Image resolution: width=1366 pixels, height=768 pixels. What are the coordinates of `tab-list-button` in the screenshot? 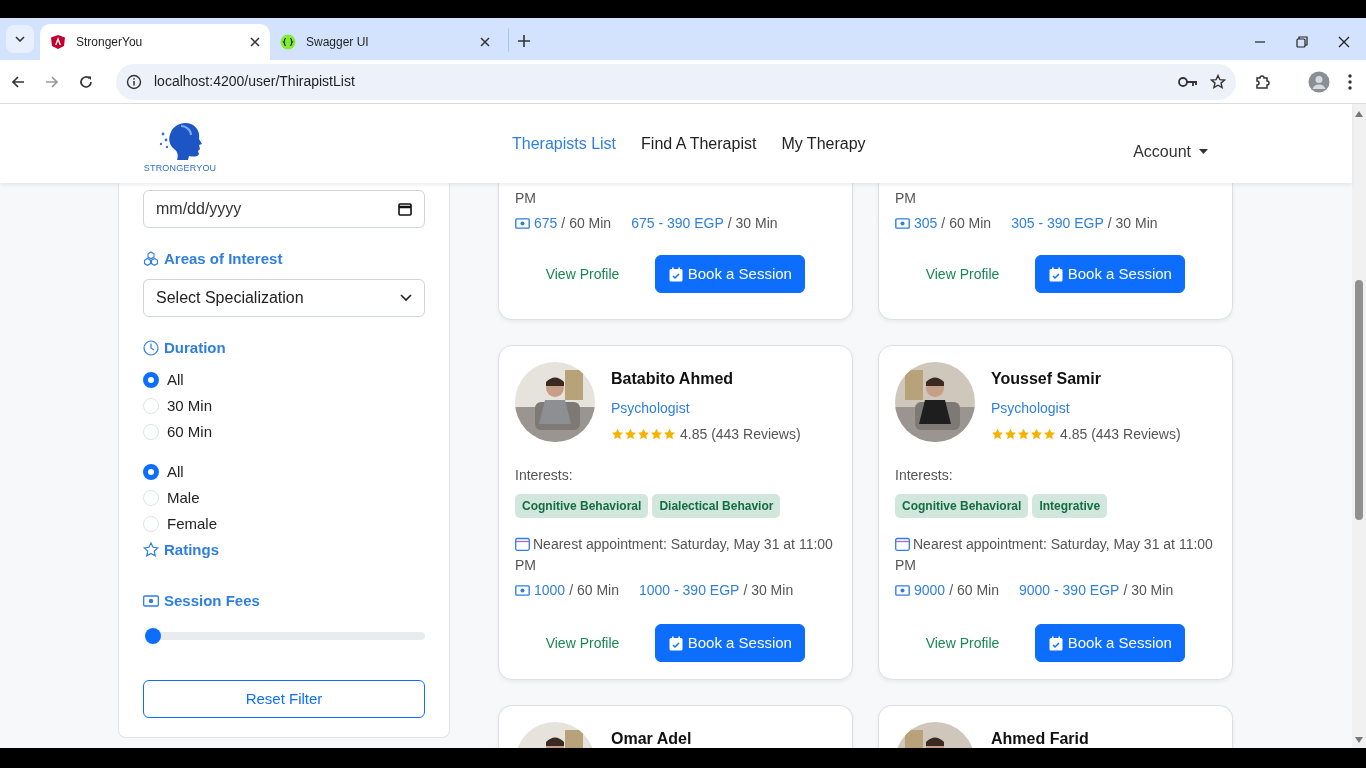 It's located at (20, 39).